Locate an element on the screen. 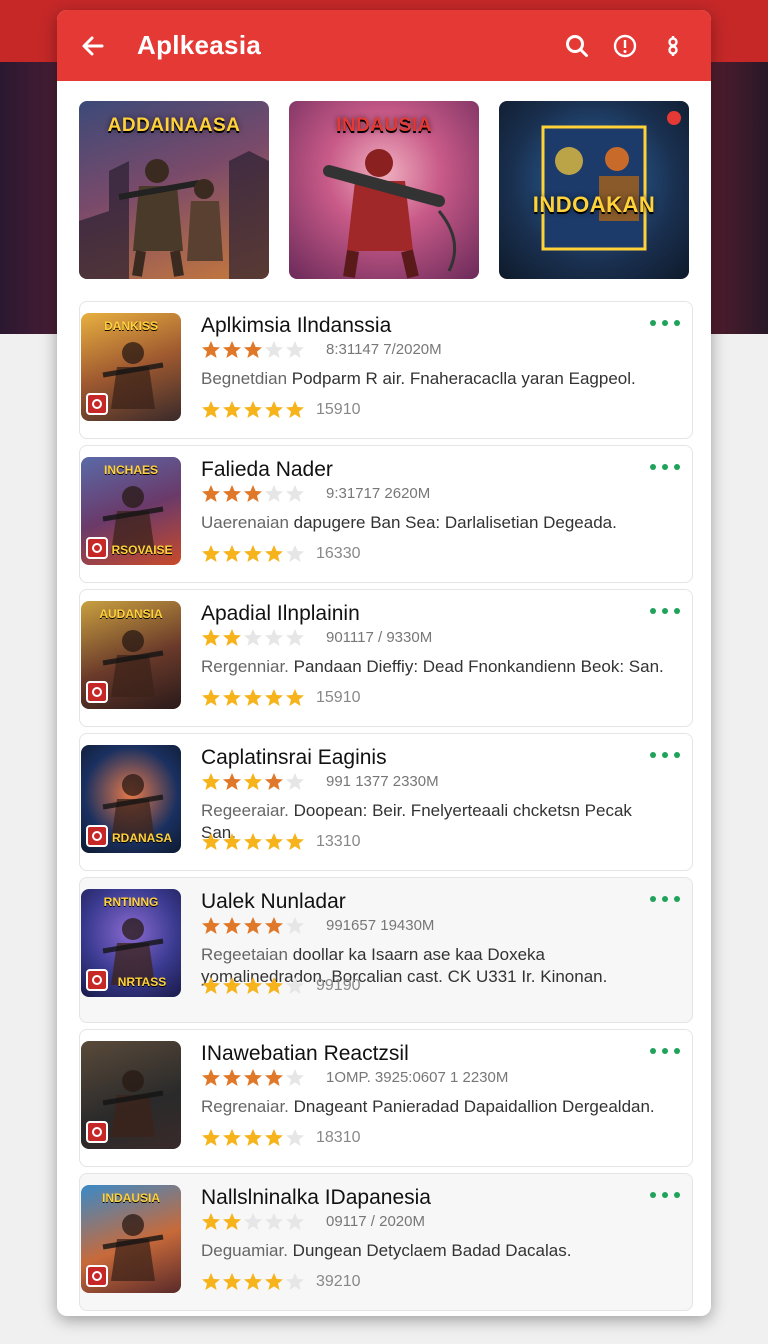 Image resolution: width=768 pixels, height=1344 pixels. description-text: dapugere Ban Sea: Darlalisetian Degeada. is located at coordinates (452, 522).